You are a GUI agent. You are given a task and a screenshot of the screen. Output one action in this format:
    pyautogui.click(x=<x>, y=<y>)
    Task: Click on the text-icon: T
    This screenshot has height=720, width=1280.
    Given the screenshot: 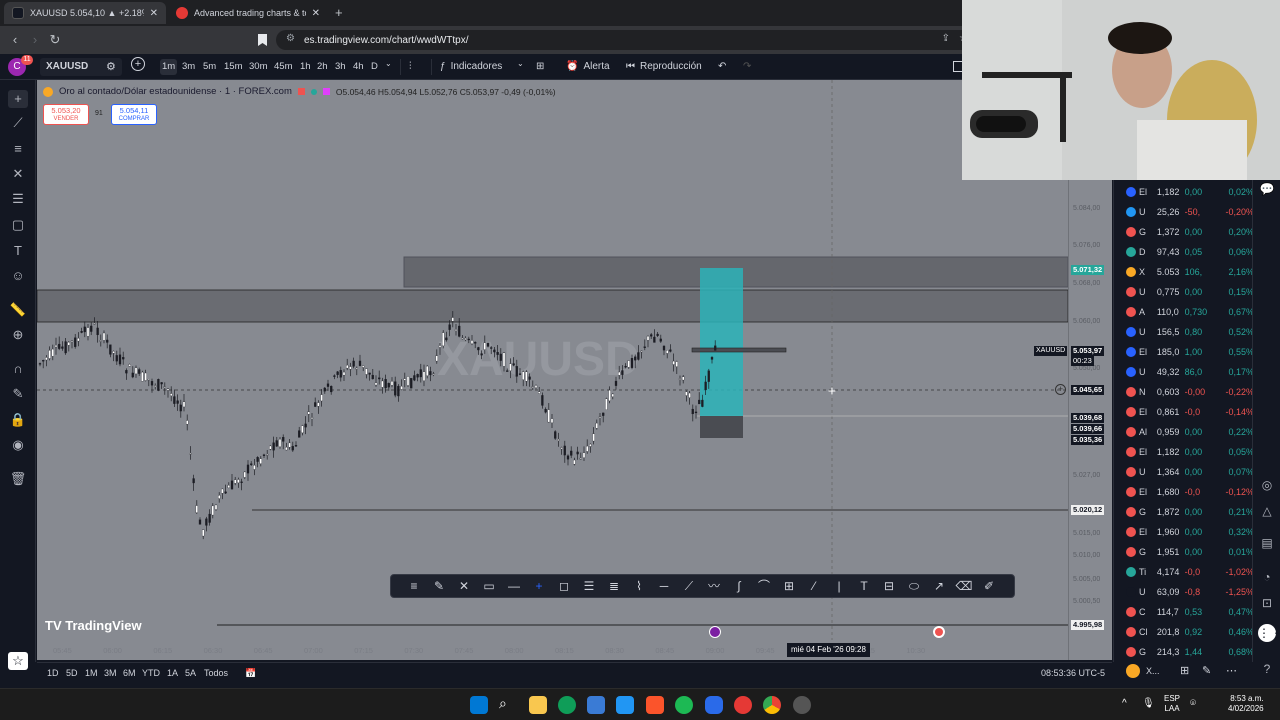 What is the action you would take?
    pyautogui.click(x=864, y=586)
    